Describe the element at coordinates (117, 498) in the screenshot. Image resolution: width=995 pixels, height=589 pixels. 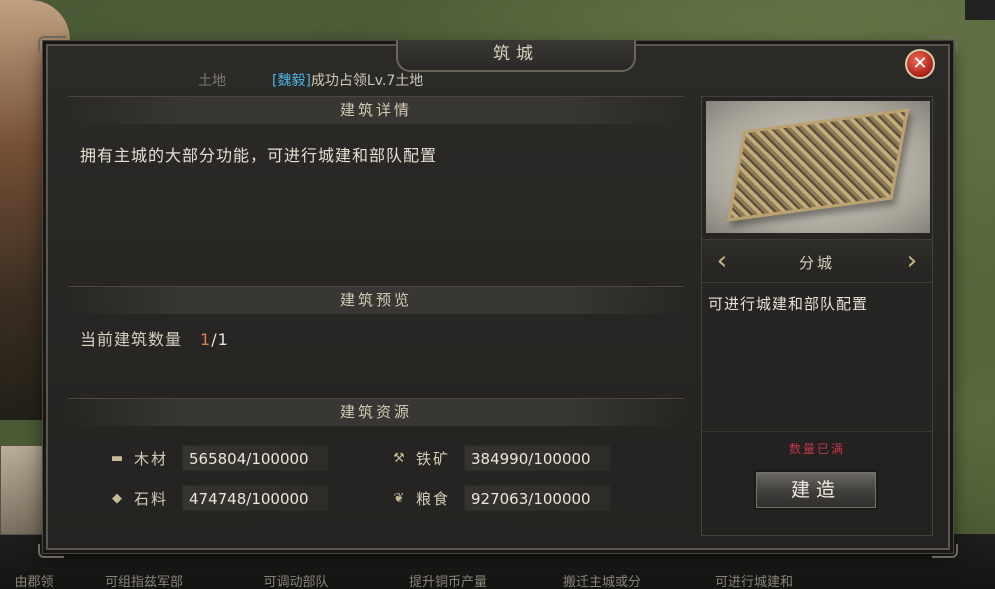
I see `stone-icon: ◆` at that location.